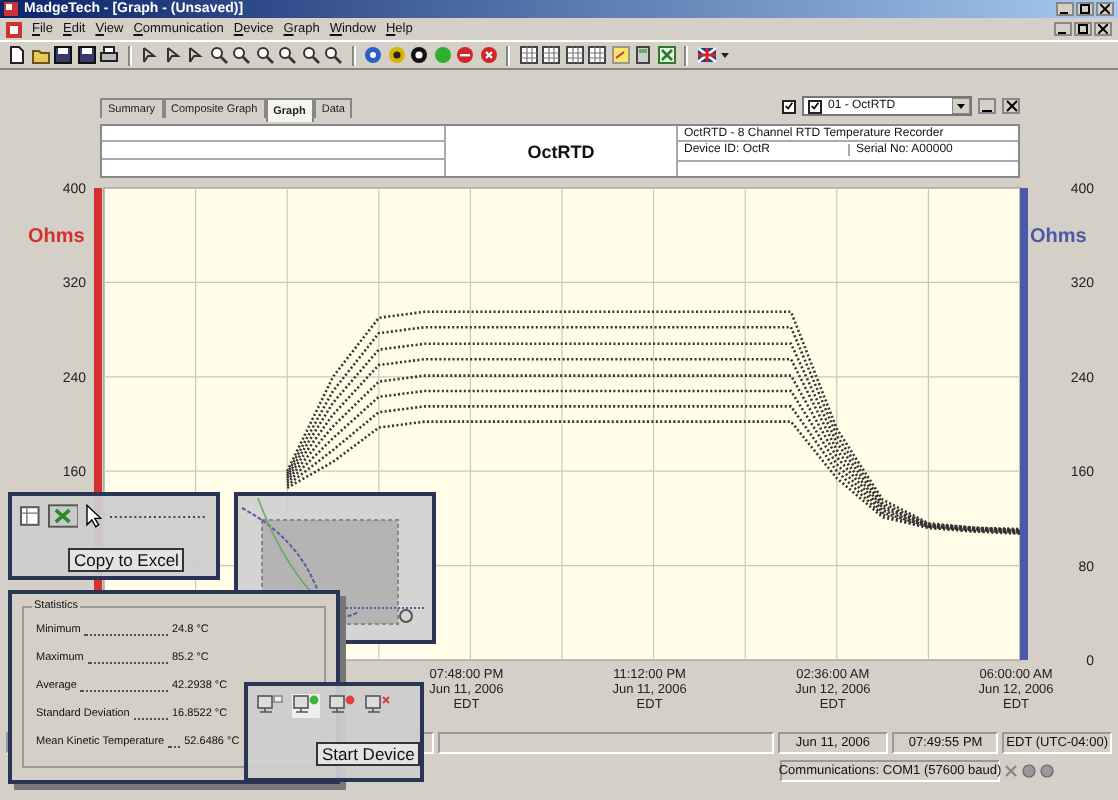  I want to click on tooltip: Start Device, so click(368, 754).